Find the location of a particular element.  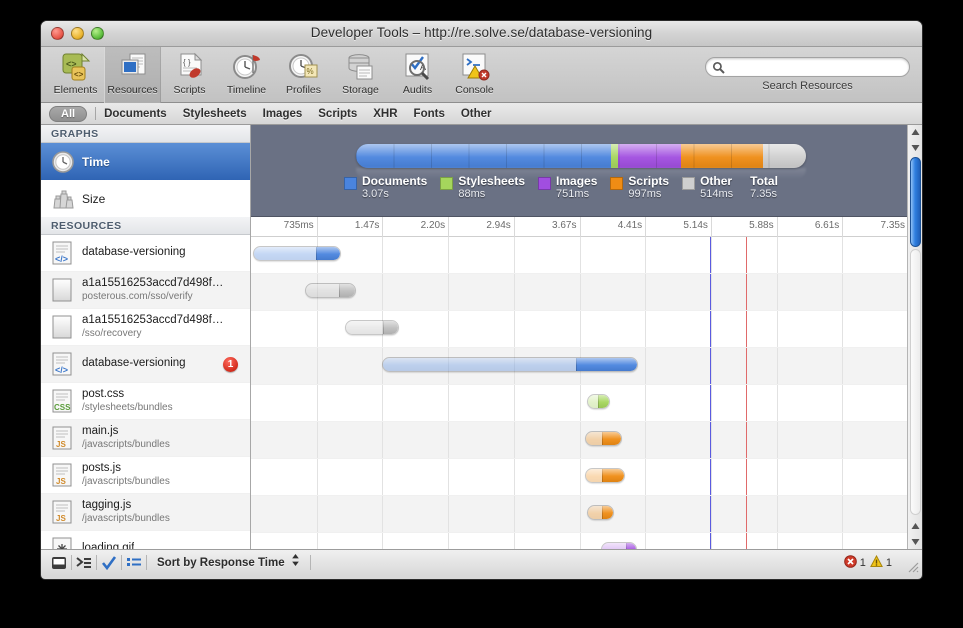

resource-error-badge: 1 is located at coordinates (230, 364).